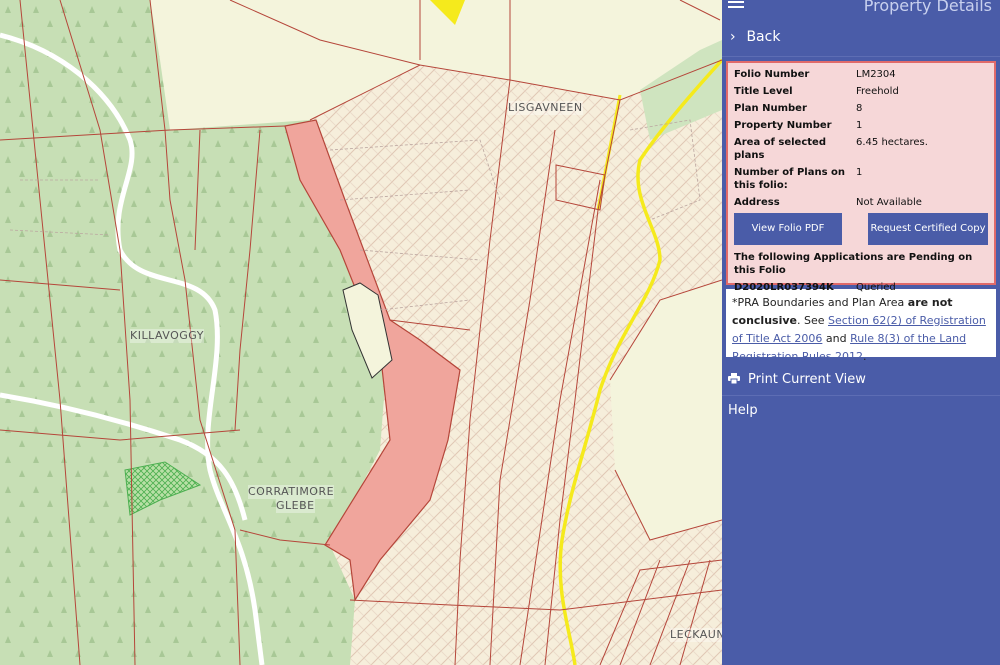  I want to click on address-label: Address, so click(757, 202).